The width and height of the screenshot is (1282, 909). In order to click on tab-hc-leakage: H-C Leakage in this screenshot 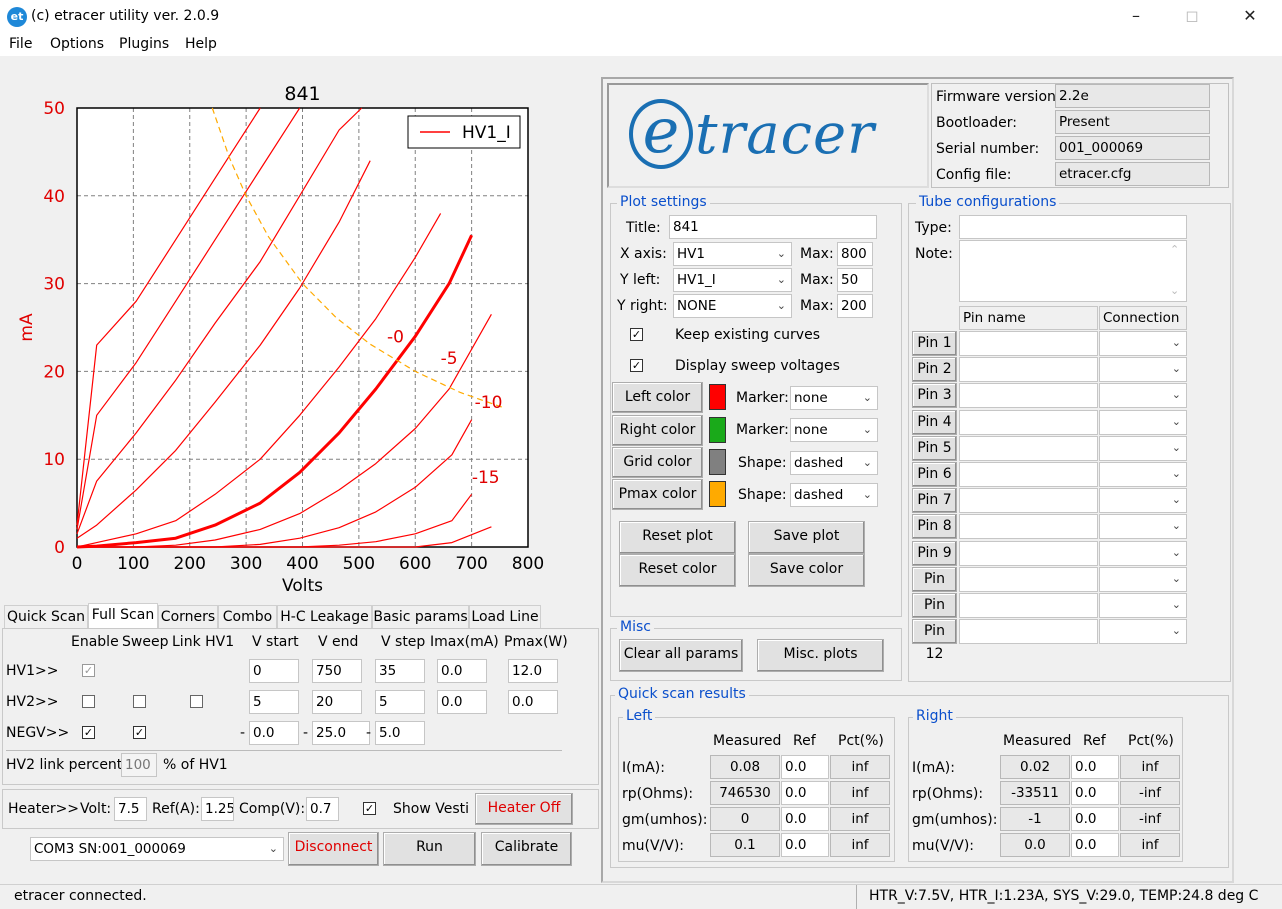, I will do `click(324, 617)`.